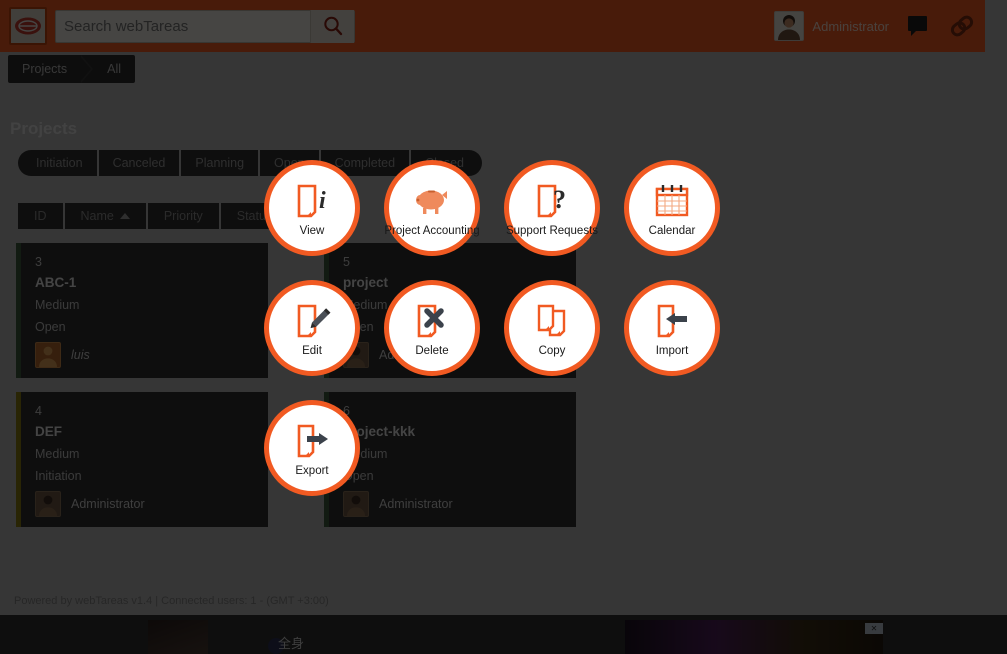  What do you see at coordinates (312, 231) in the screenshot?
I see `action-view-label: View` at bounding box center [312, 231].